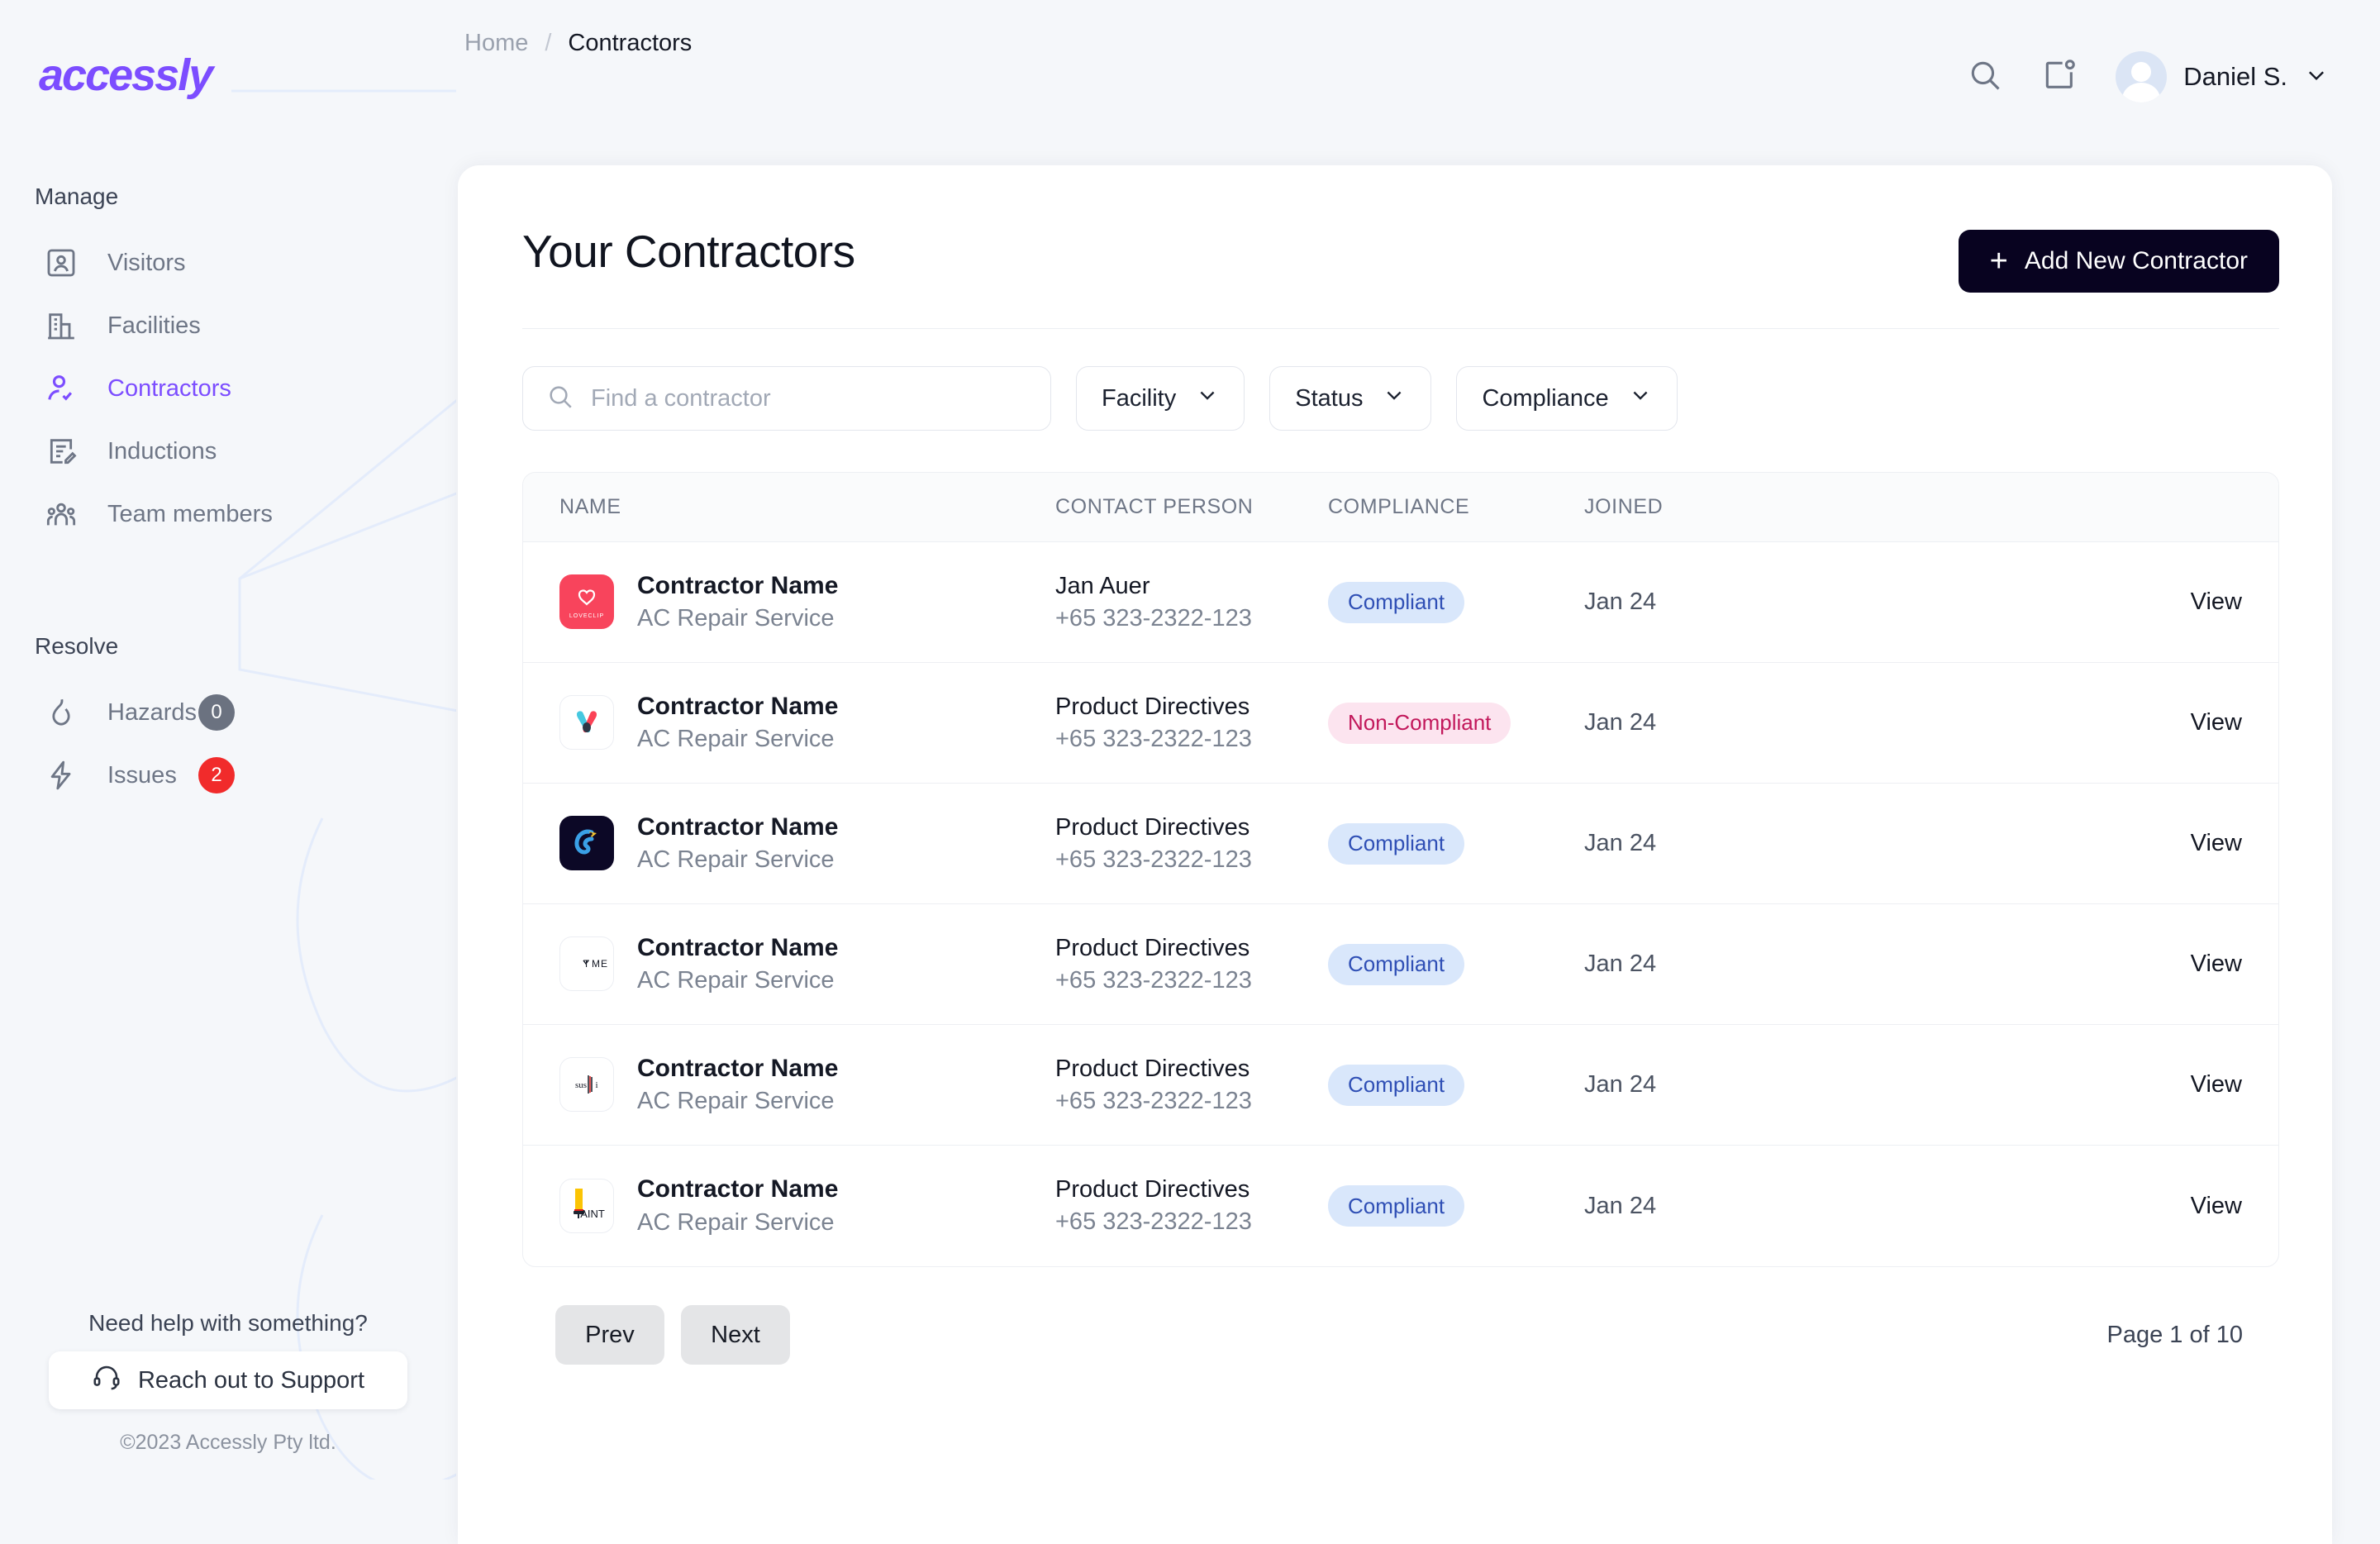  What do you see at coordinates (228, 451) in the screenshot?
I see `sidebar-item-inductions: Inductions` at bounding box center [228, 451].